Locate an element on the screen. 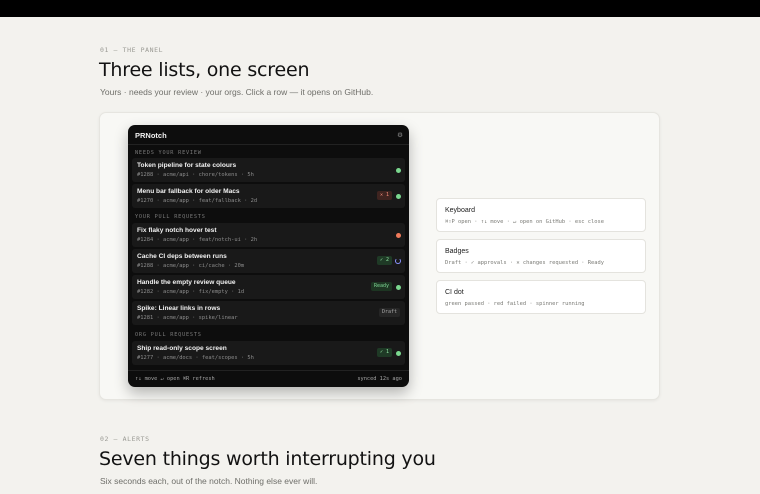 Image resolution: width=760 pixels, height=494 pixels. card-title: Badges is located at coordinates (457, 251).